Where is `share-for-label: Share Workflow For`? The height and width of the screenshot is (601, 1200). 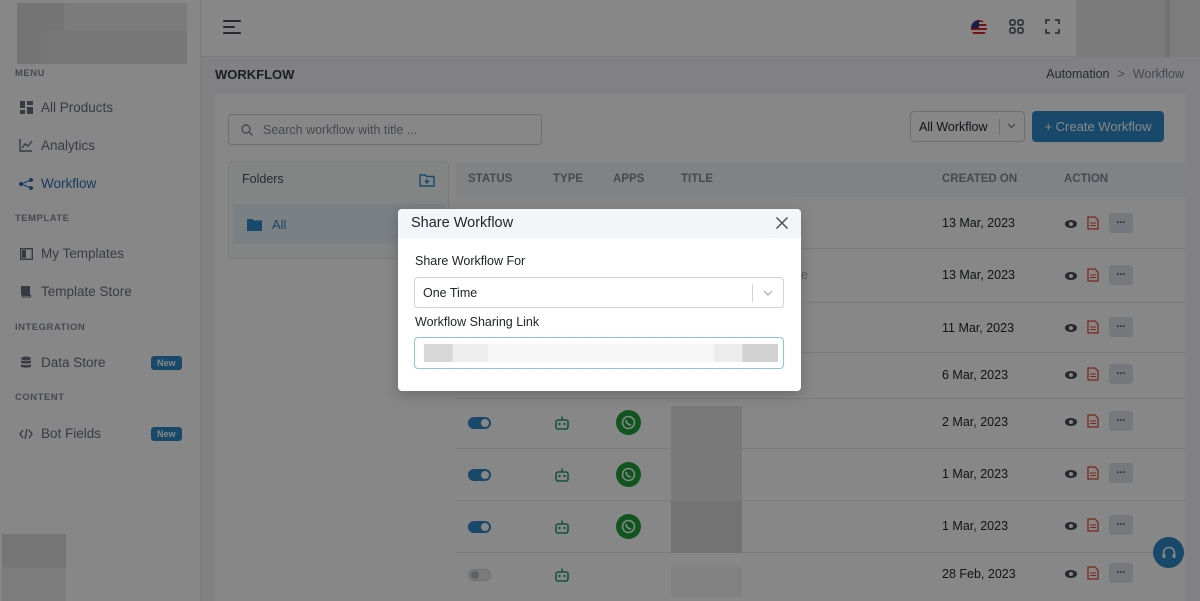 share-for-label: Share Workflow For is located at coordinates (470, 261).